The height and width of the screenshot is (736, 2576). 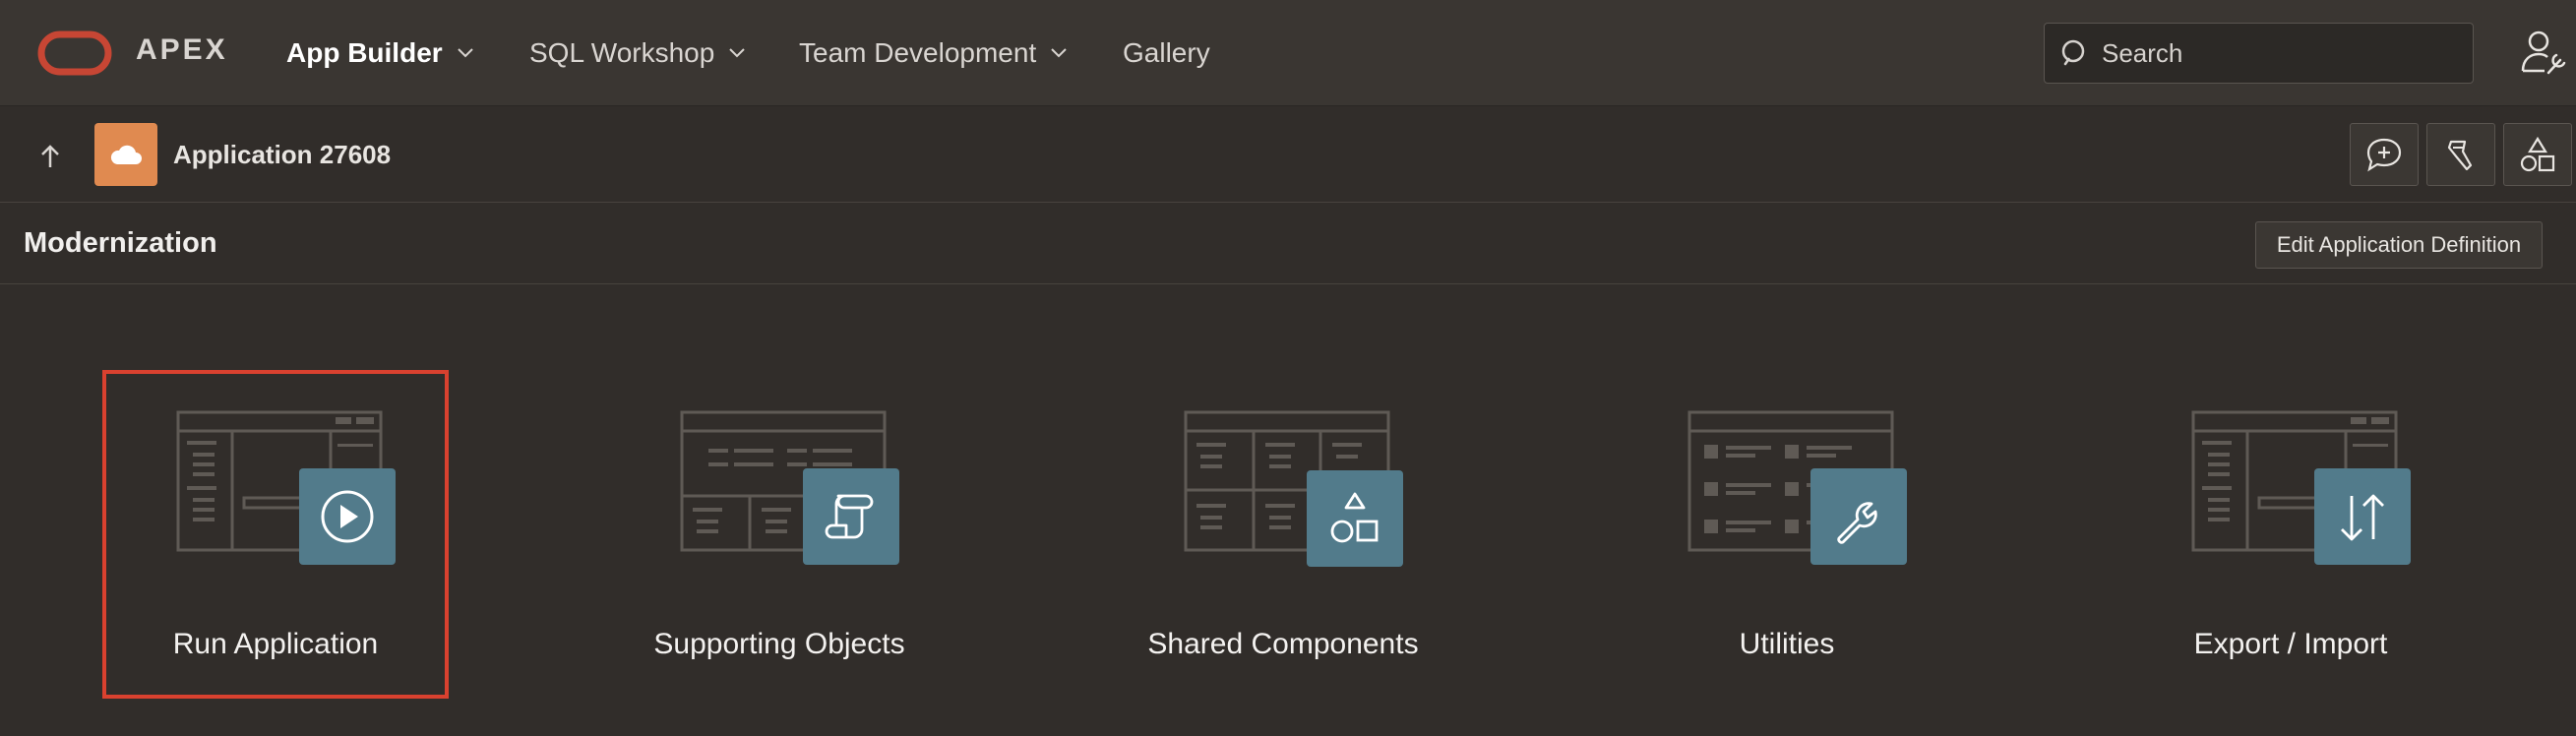 What do you see at coordinates (2290, 644) in the screenshot?
I see `card-label: Export / Import` at bounding box center [2290, 644].